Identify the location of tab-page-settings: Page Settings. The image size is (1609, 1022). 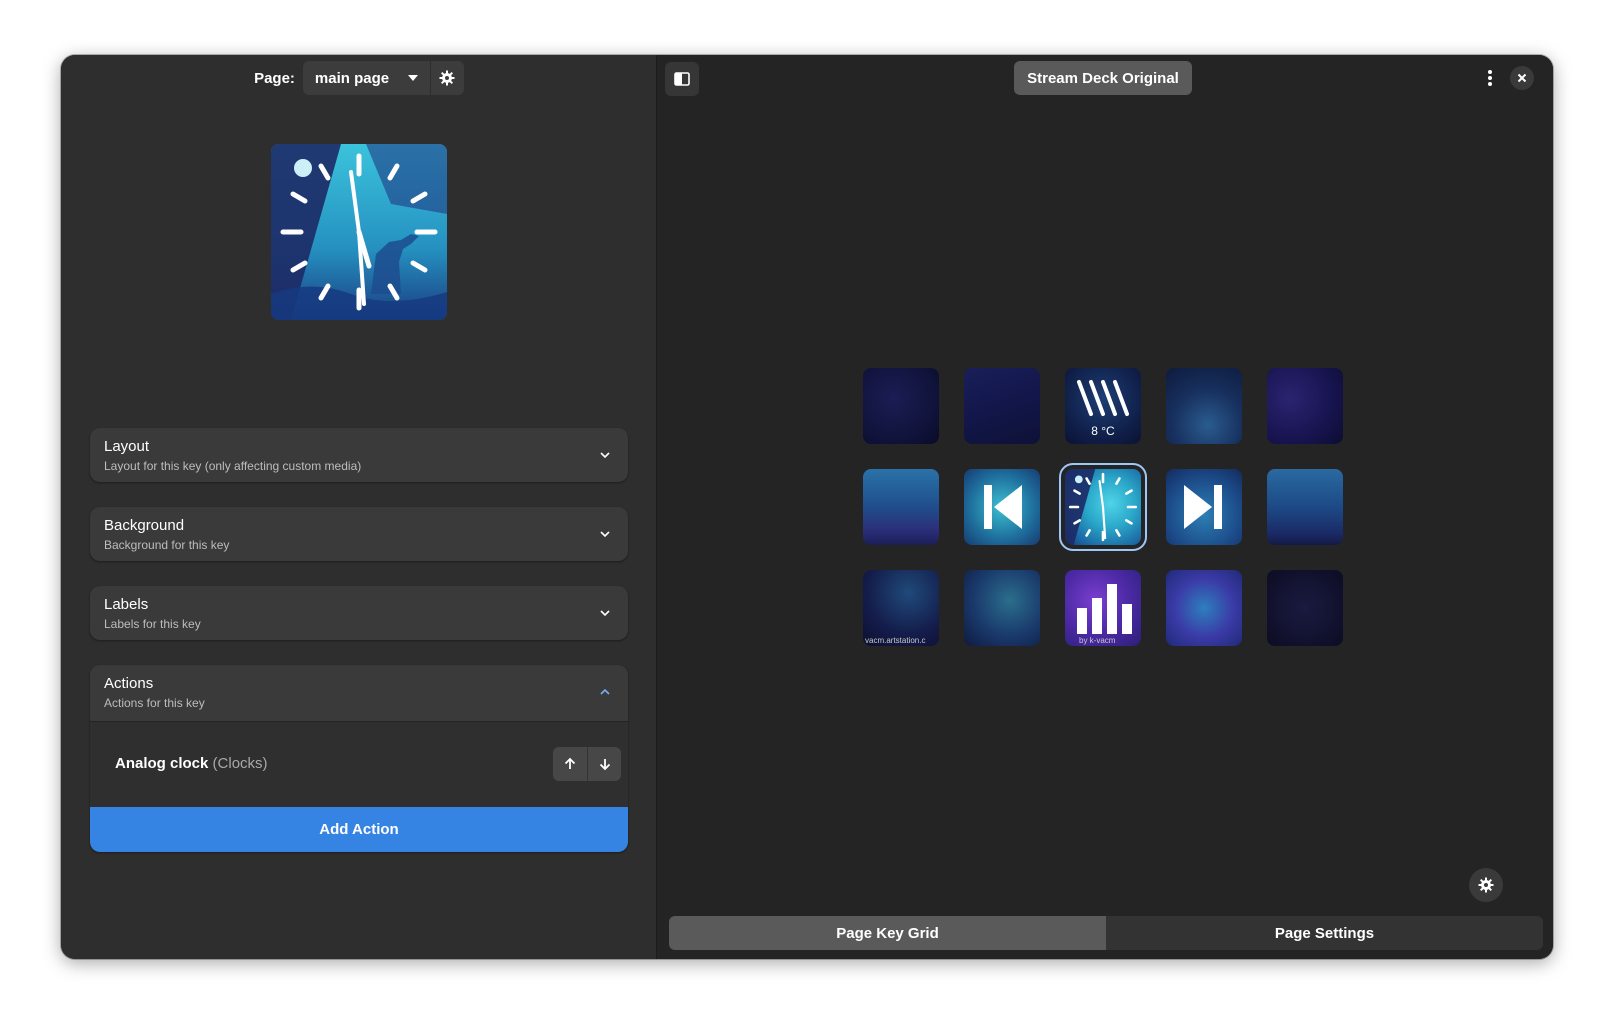
(1324, 933).